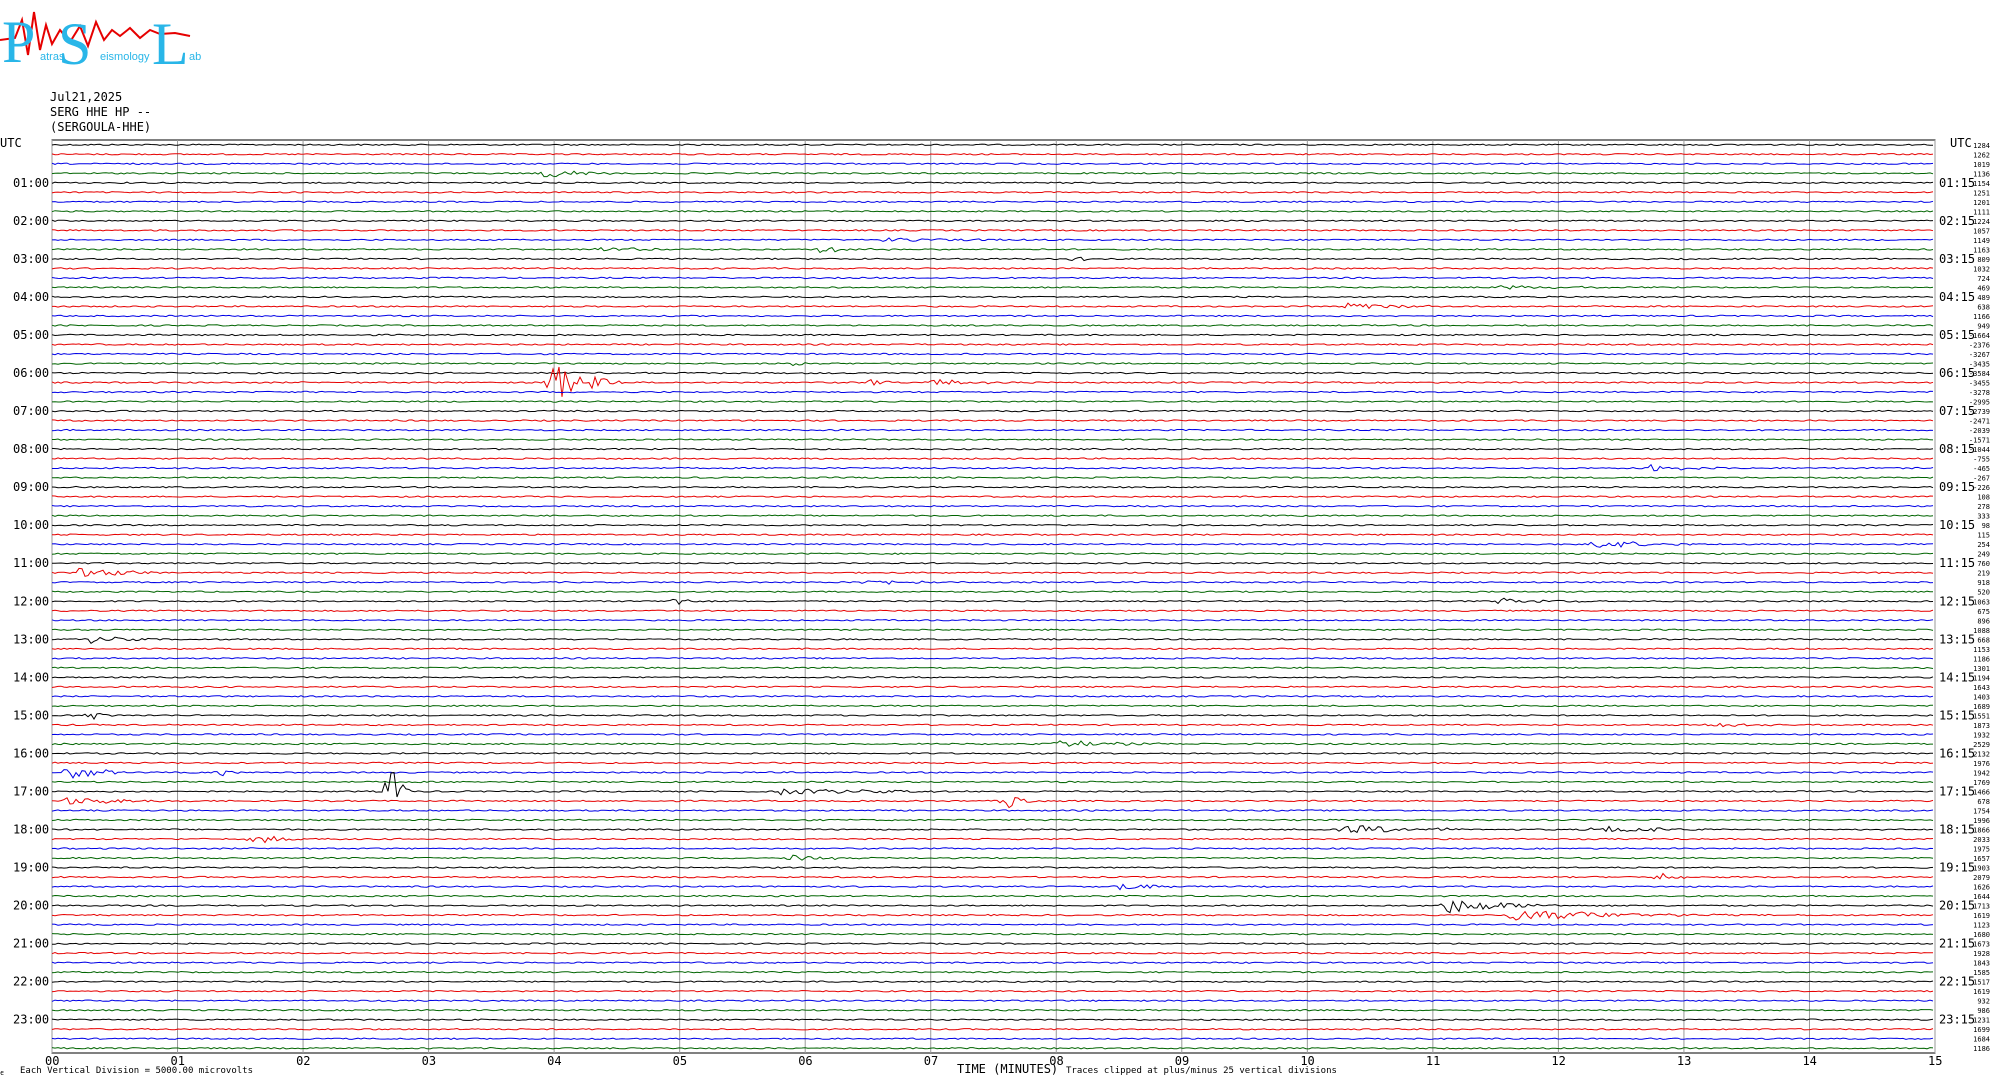 The image size is (2010, 1080). I want to click on trace-offset-label: 1224, so click(1981, 222).